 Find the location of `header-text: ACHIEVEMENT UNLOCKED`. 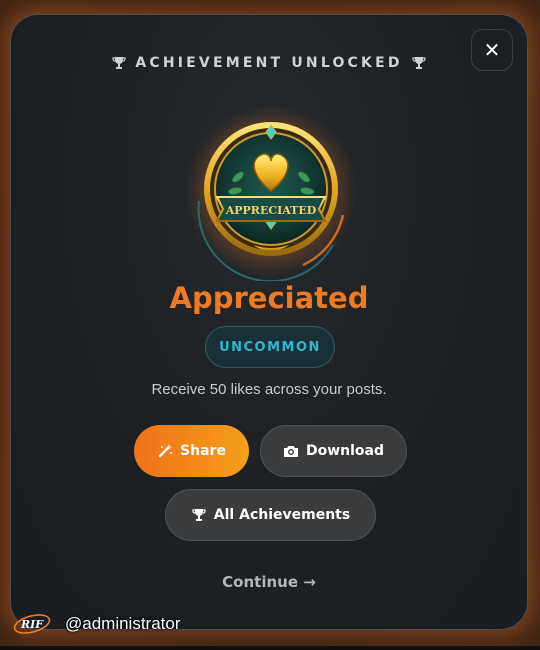

header-text: ACHIEVEMENT UNLOCKED is located at coordinates (269, 63).